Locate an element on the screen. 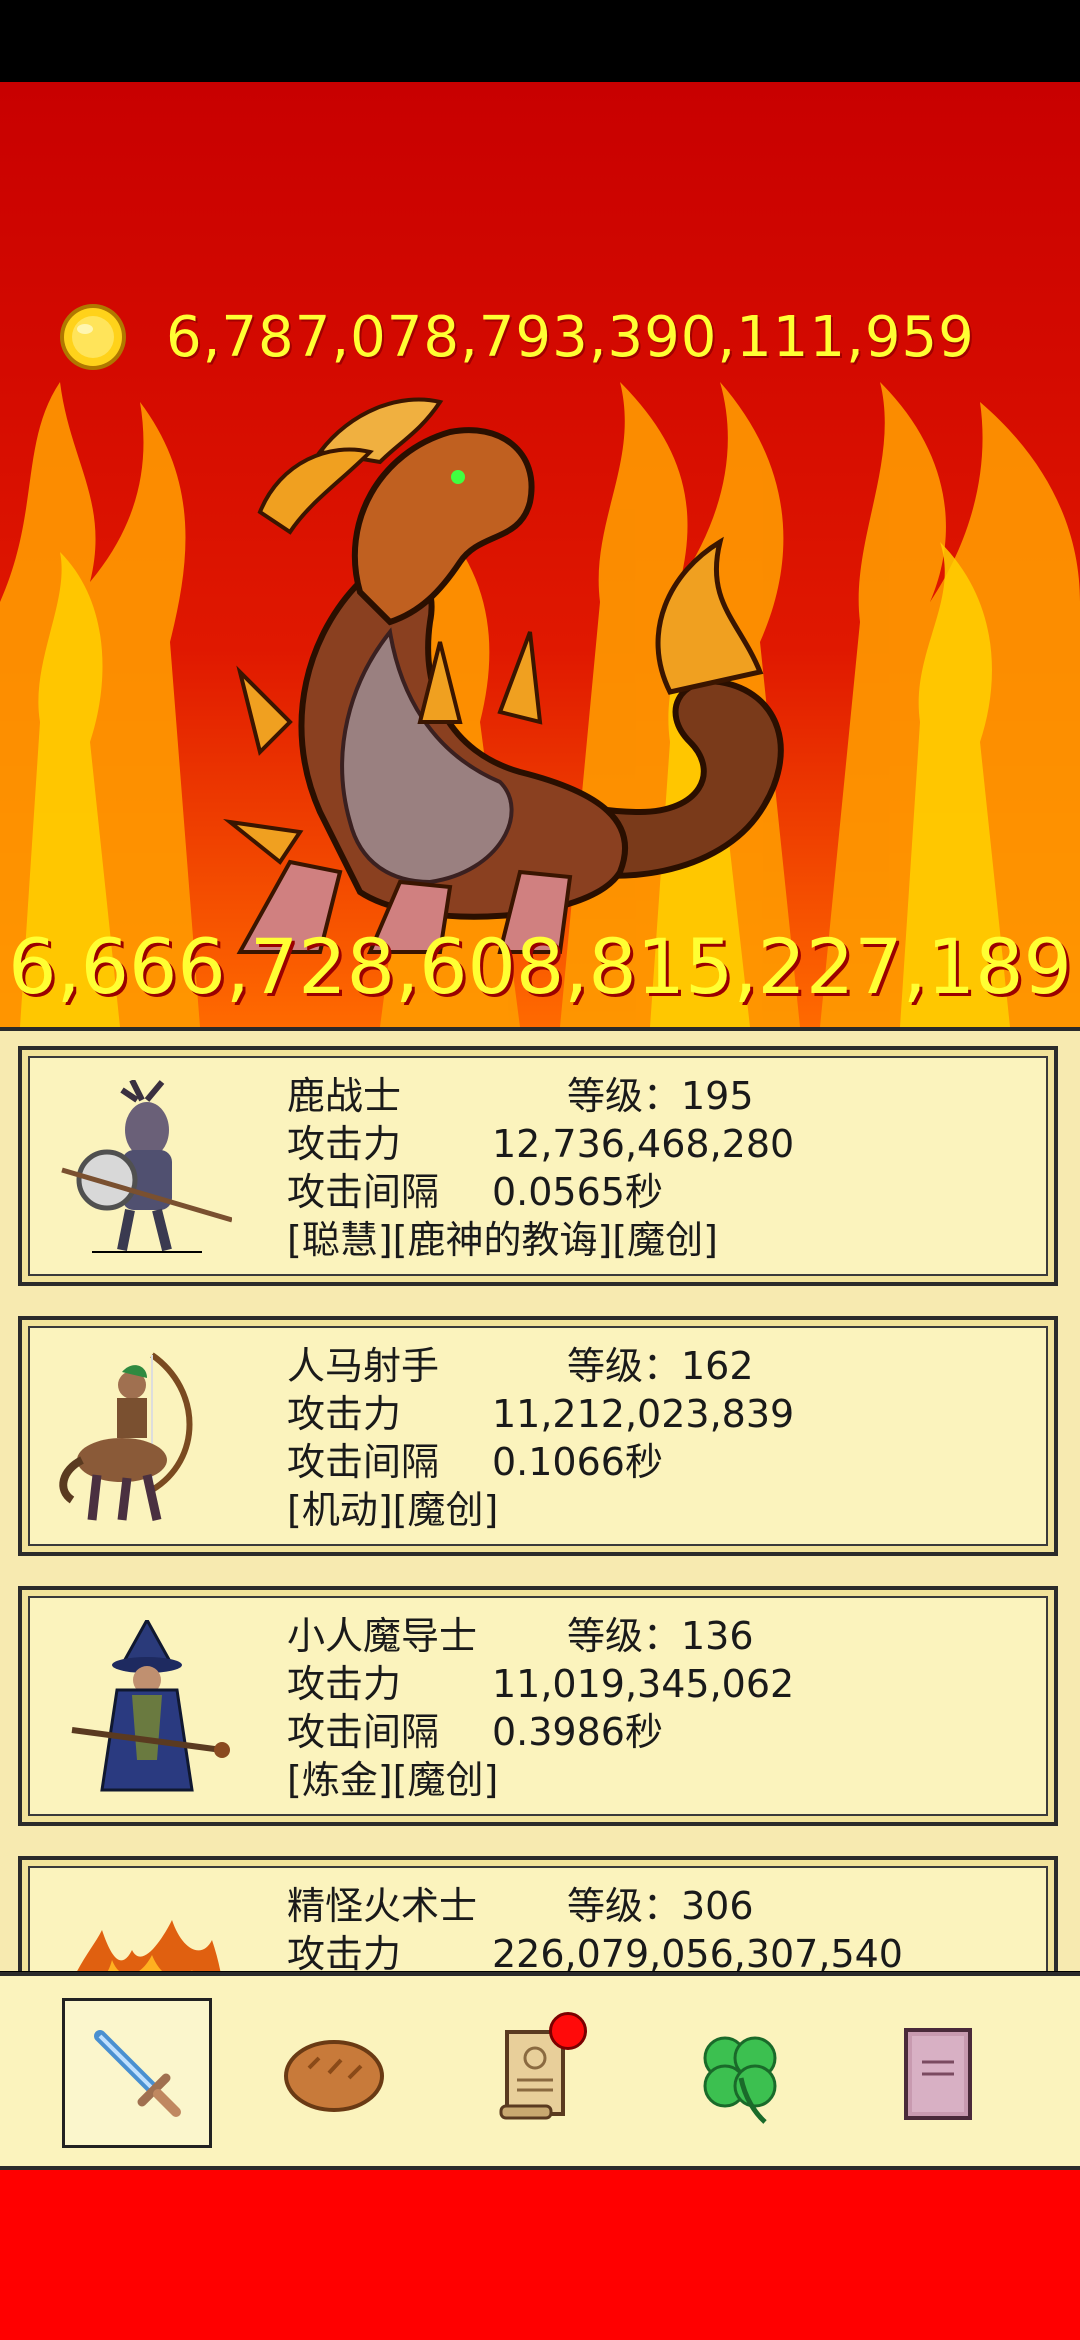  attack-value: 12,736,468,280 is located at coordinates (643, 1144).